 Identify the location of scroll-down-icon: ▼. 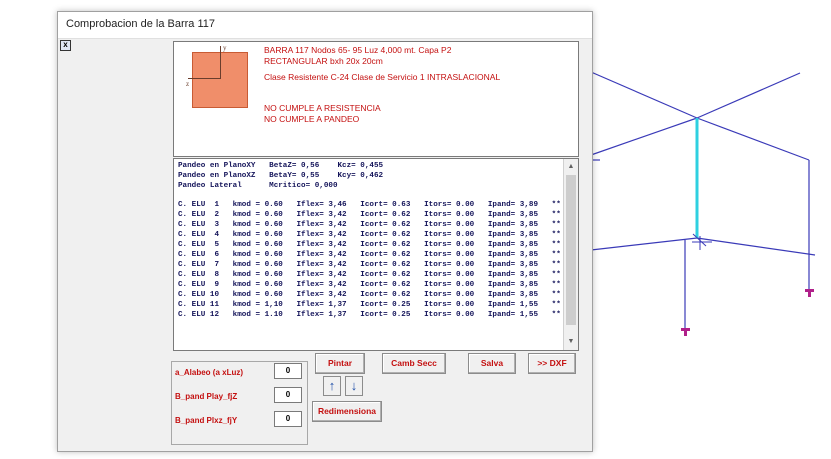
(571, 342).